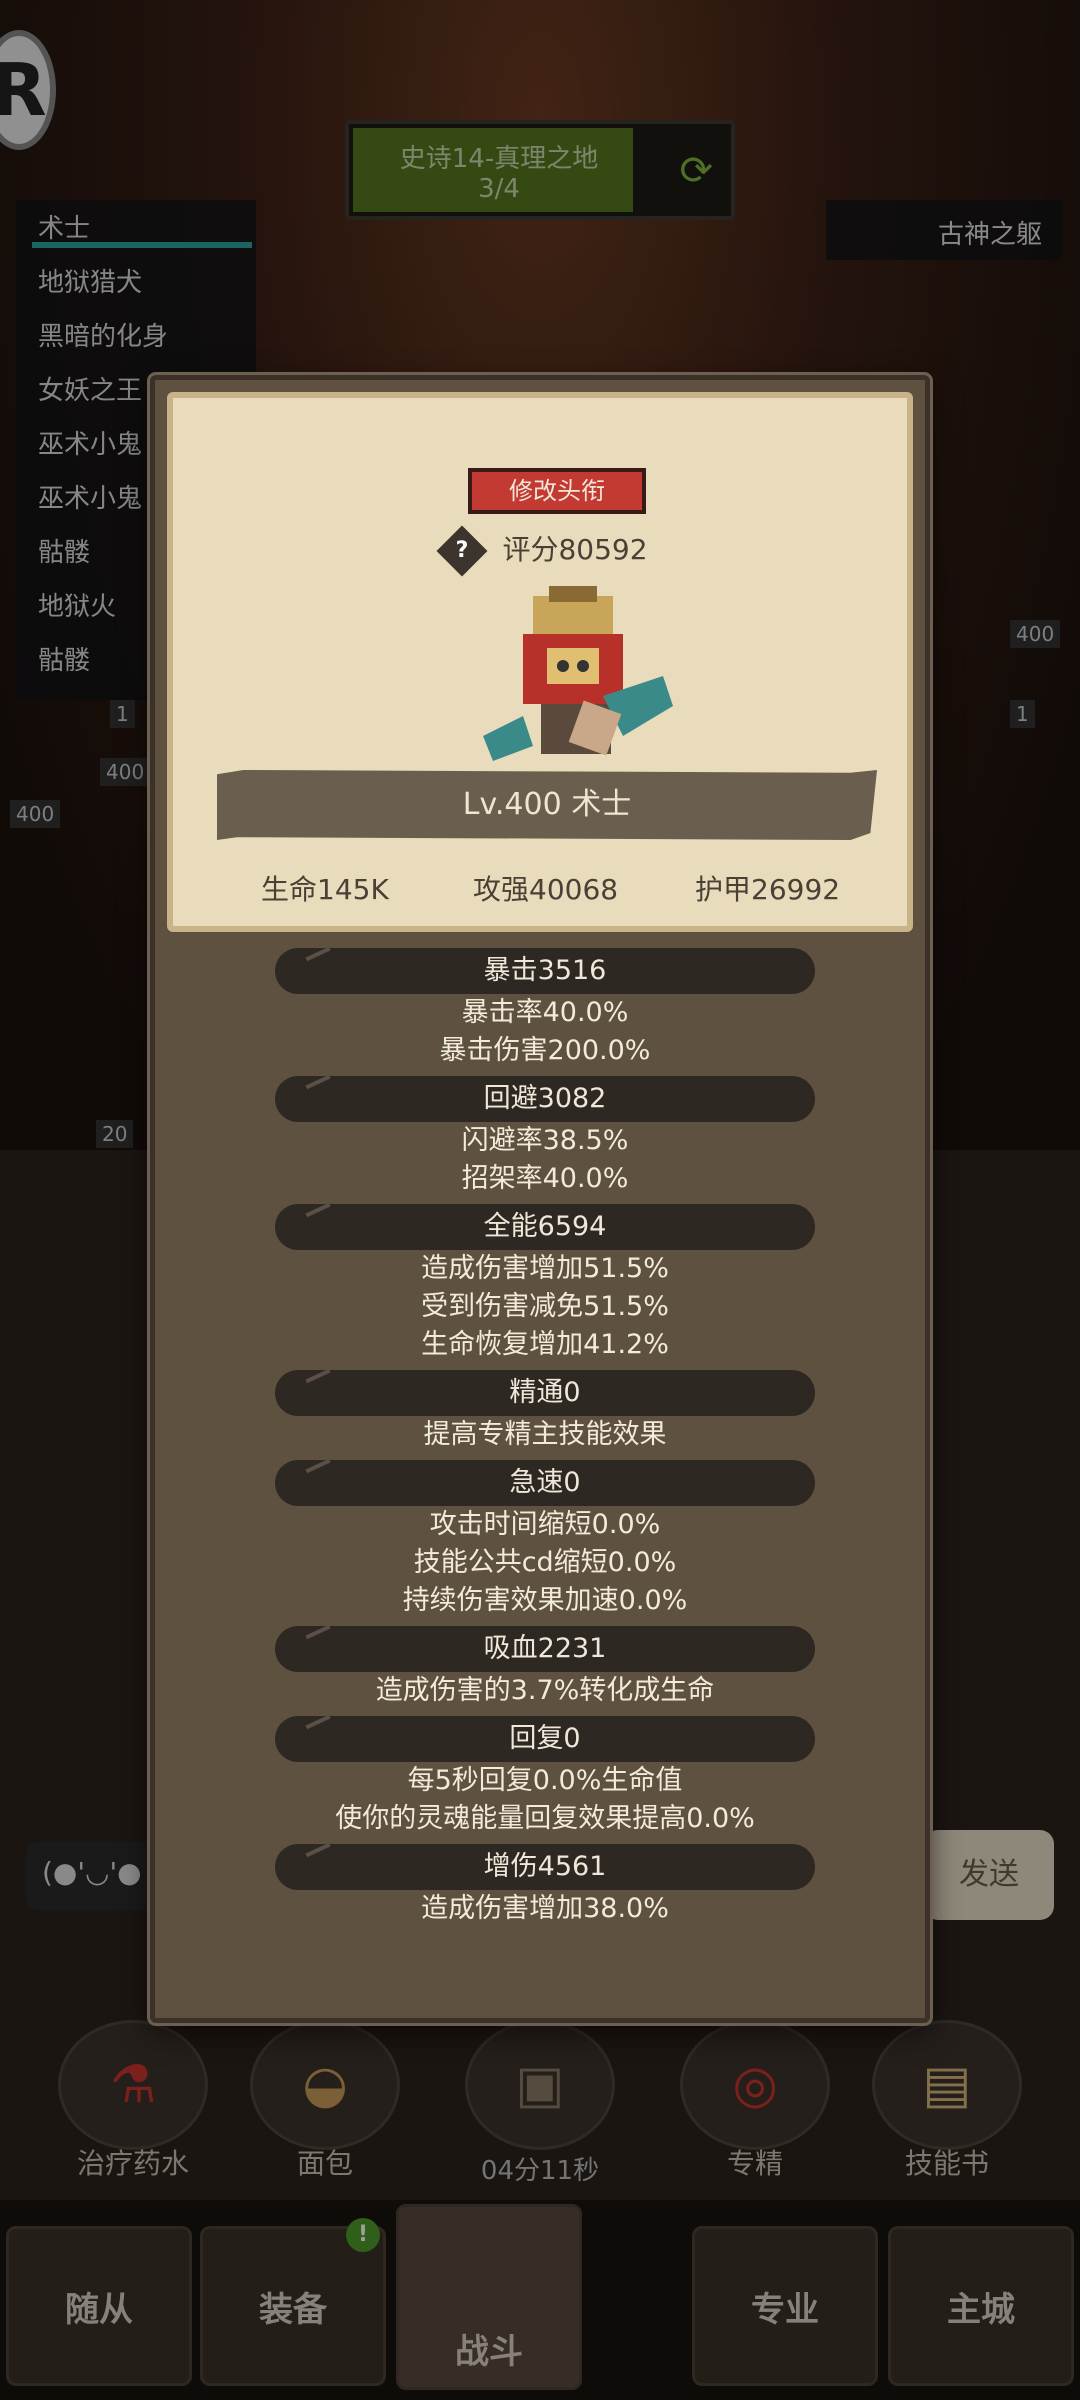 Image resolution: width=1080 pixels, height=2400 pixels. I want to click on stat-line: 受到伤害减免51.5%, so click(545, 1306).